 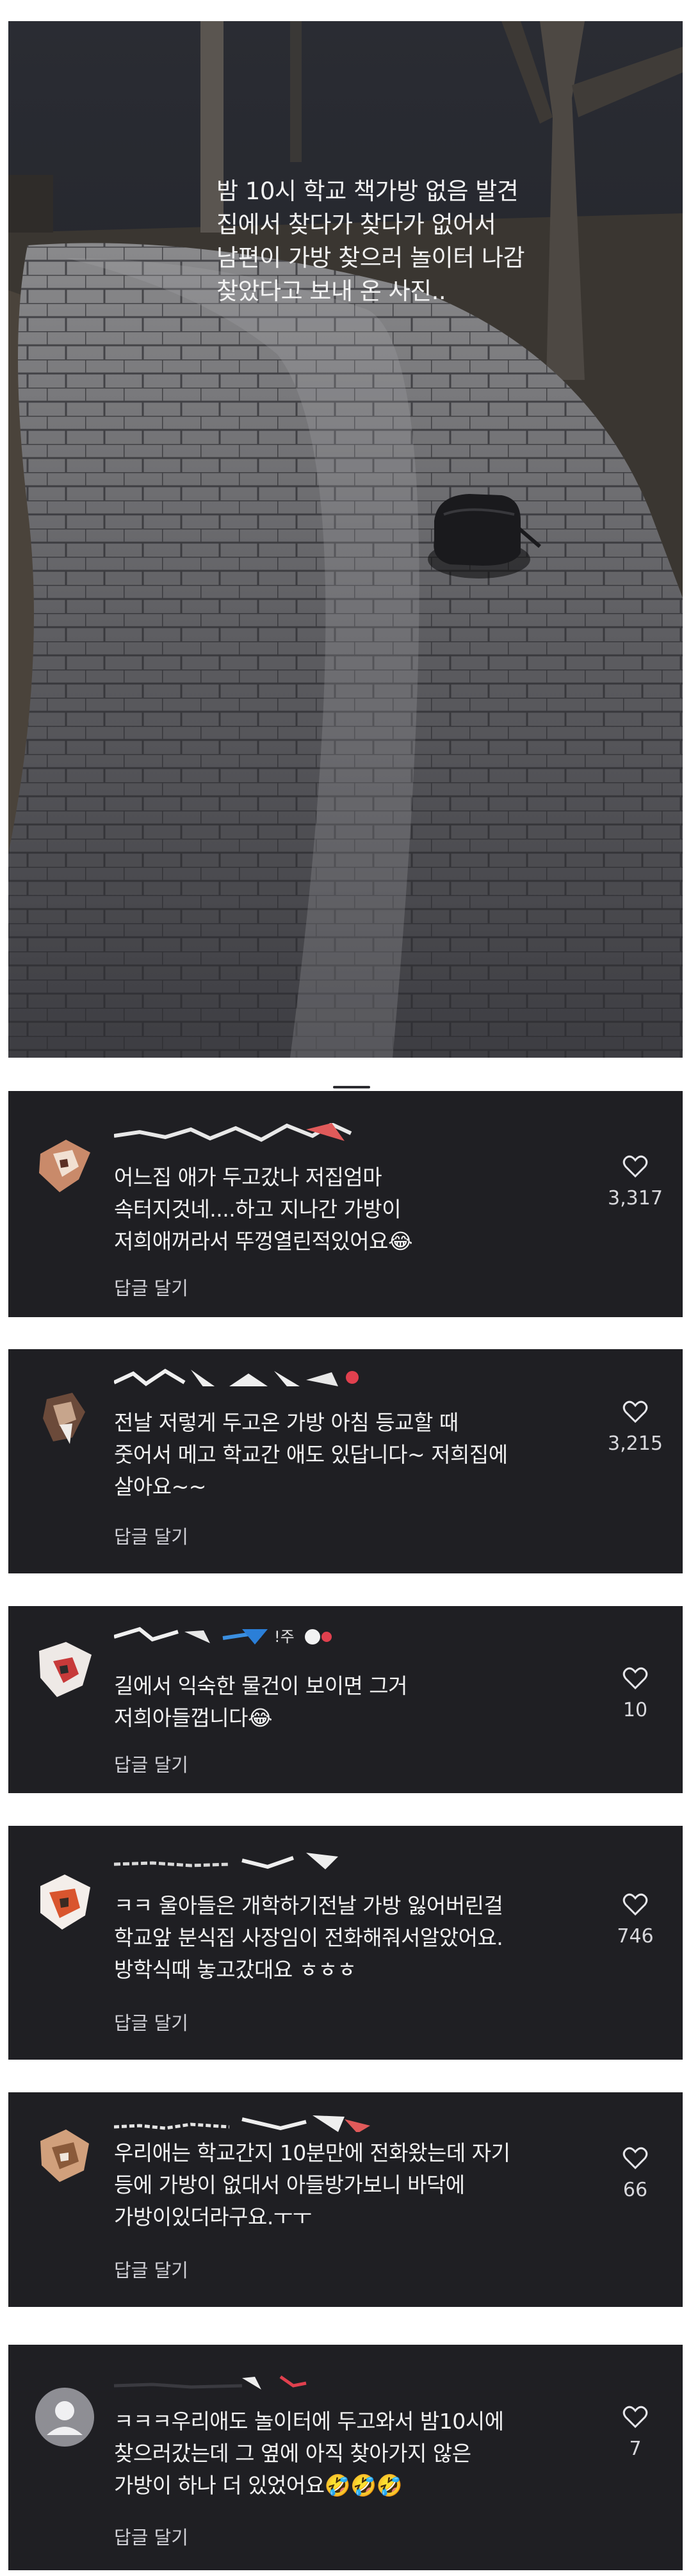 I want to click on caption-line: 남편이 가방 찾으러 놀이터 나감, so click(x=371, y=258).